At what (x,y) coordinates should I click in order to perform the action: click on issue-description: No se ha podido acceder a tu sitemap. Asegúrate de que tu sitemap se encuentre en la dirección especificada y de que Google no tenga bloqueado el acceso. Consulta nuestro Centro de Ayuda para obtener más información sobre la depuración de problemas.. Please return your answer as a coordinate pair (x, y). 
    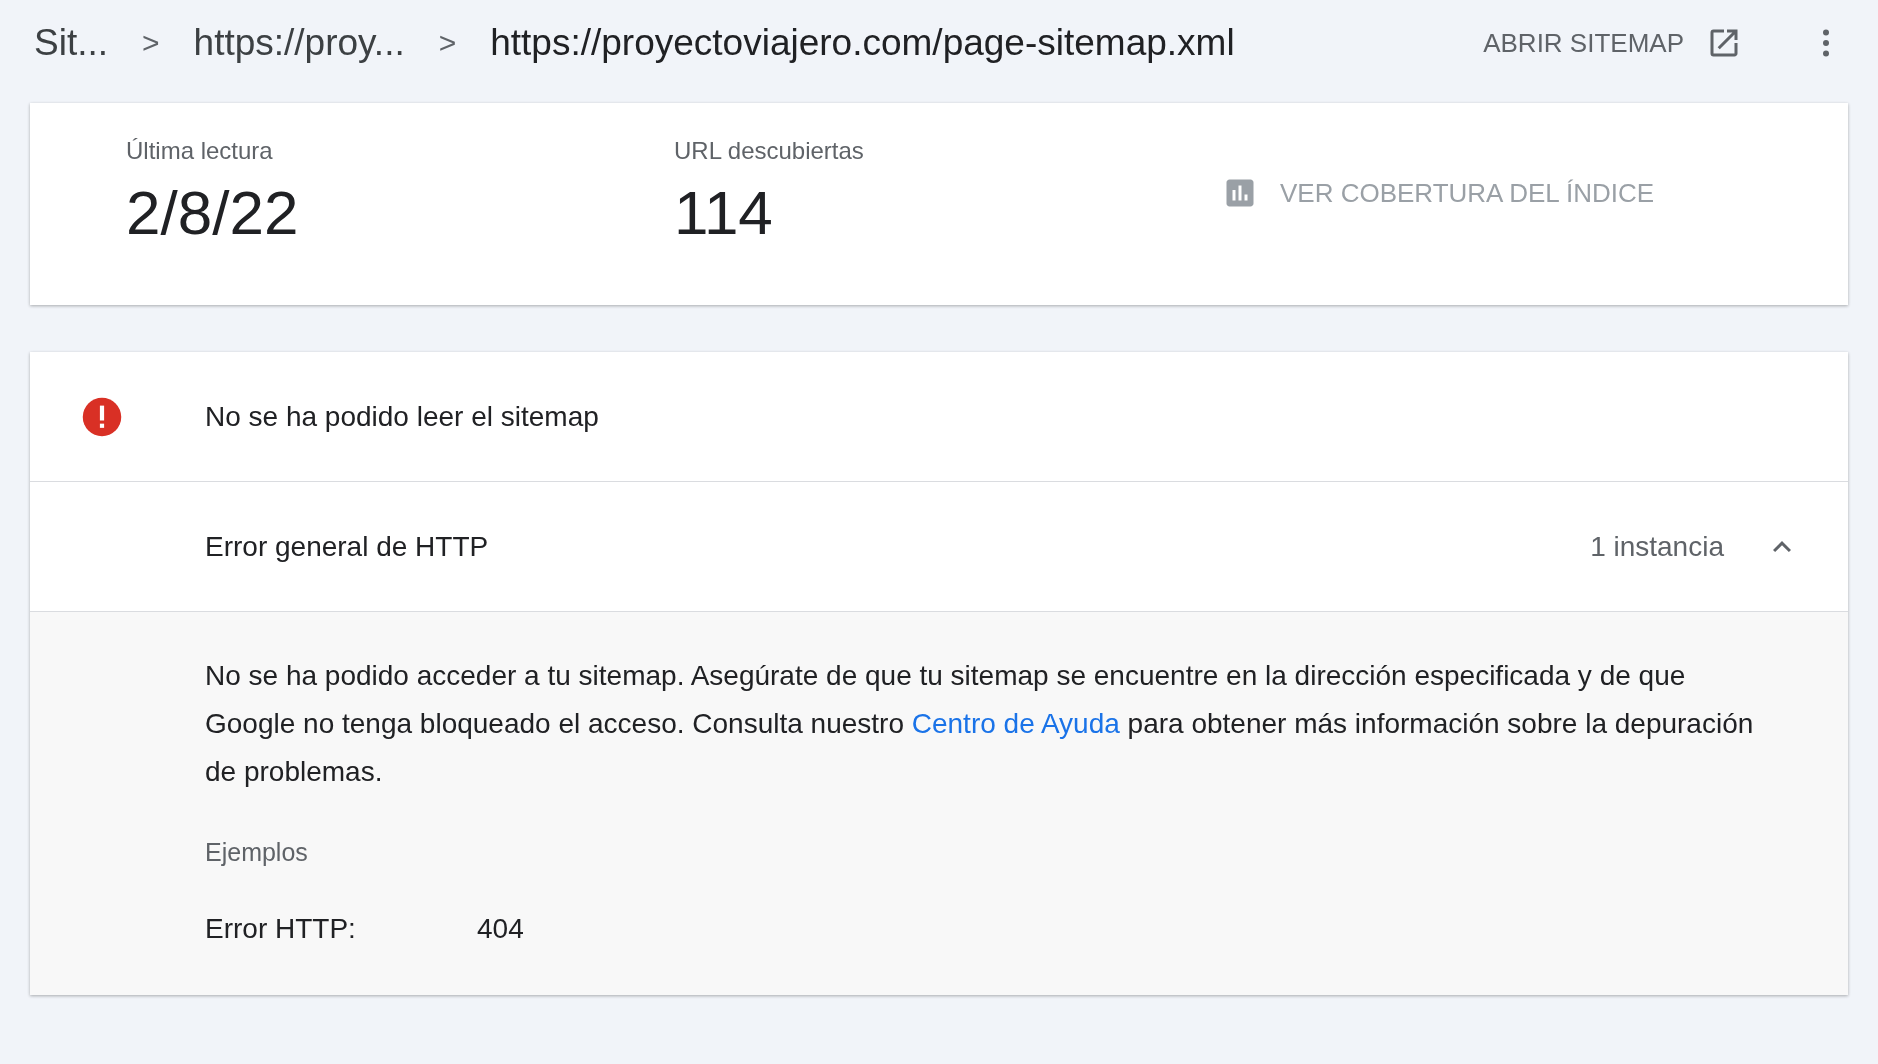
    Looking at the image, I should click on (980, 724).